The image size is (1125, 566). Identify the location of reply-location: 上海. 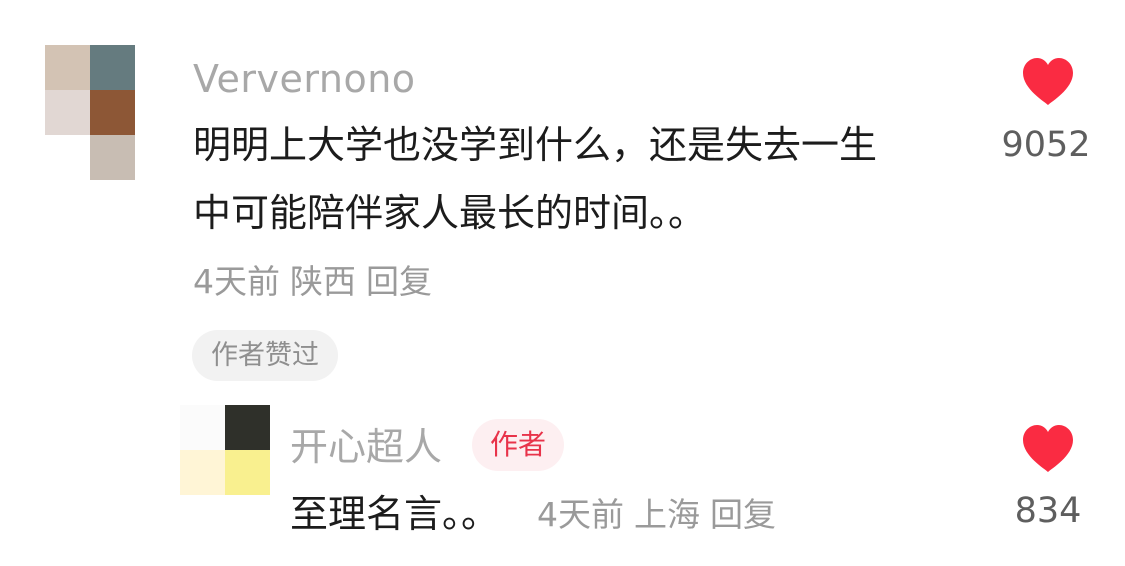
(667, 514).